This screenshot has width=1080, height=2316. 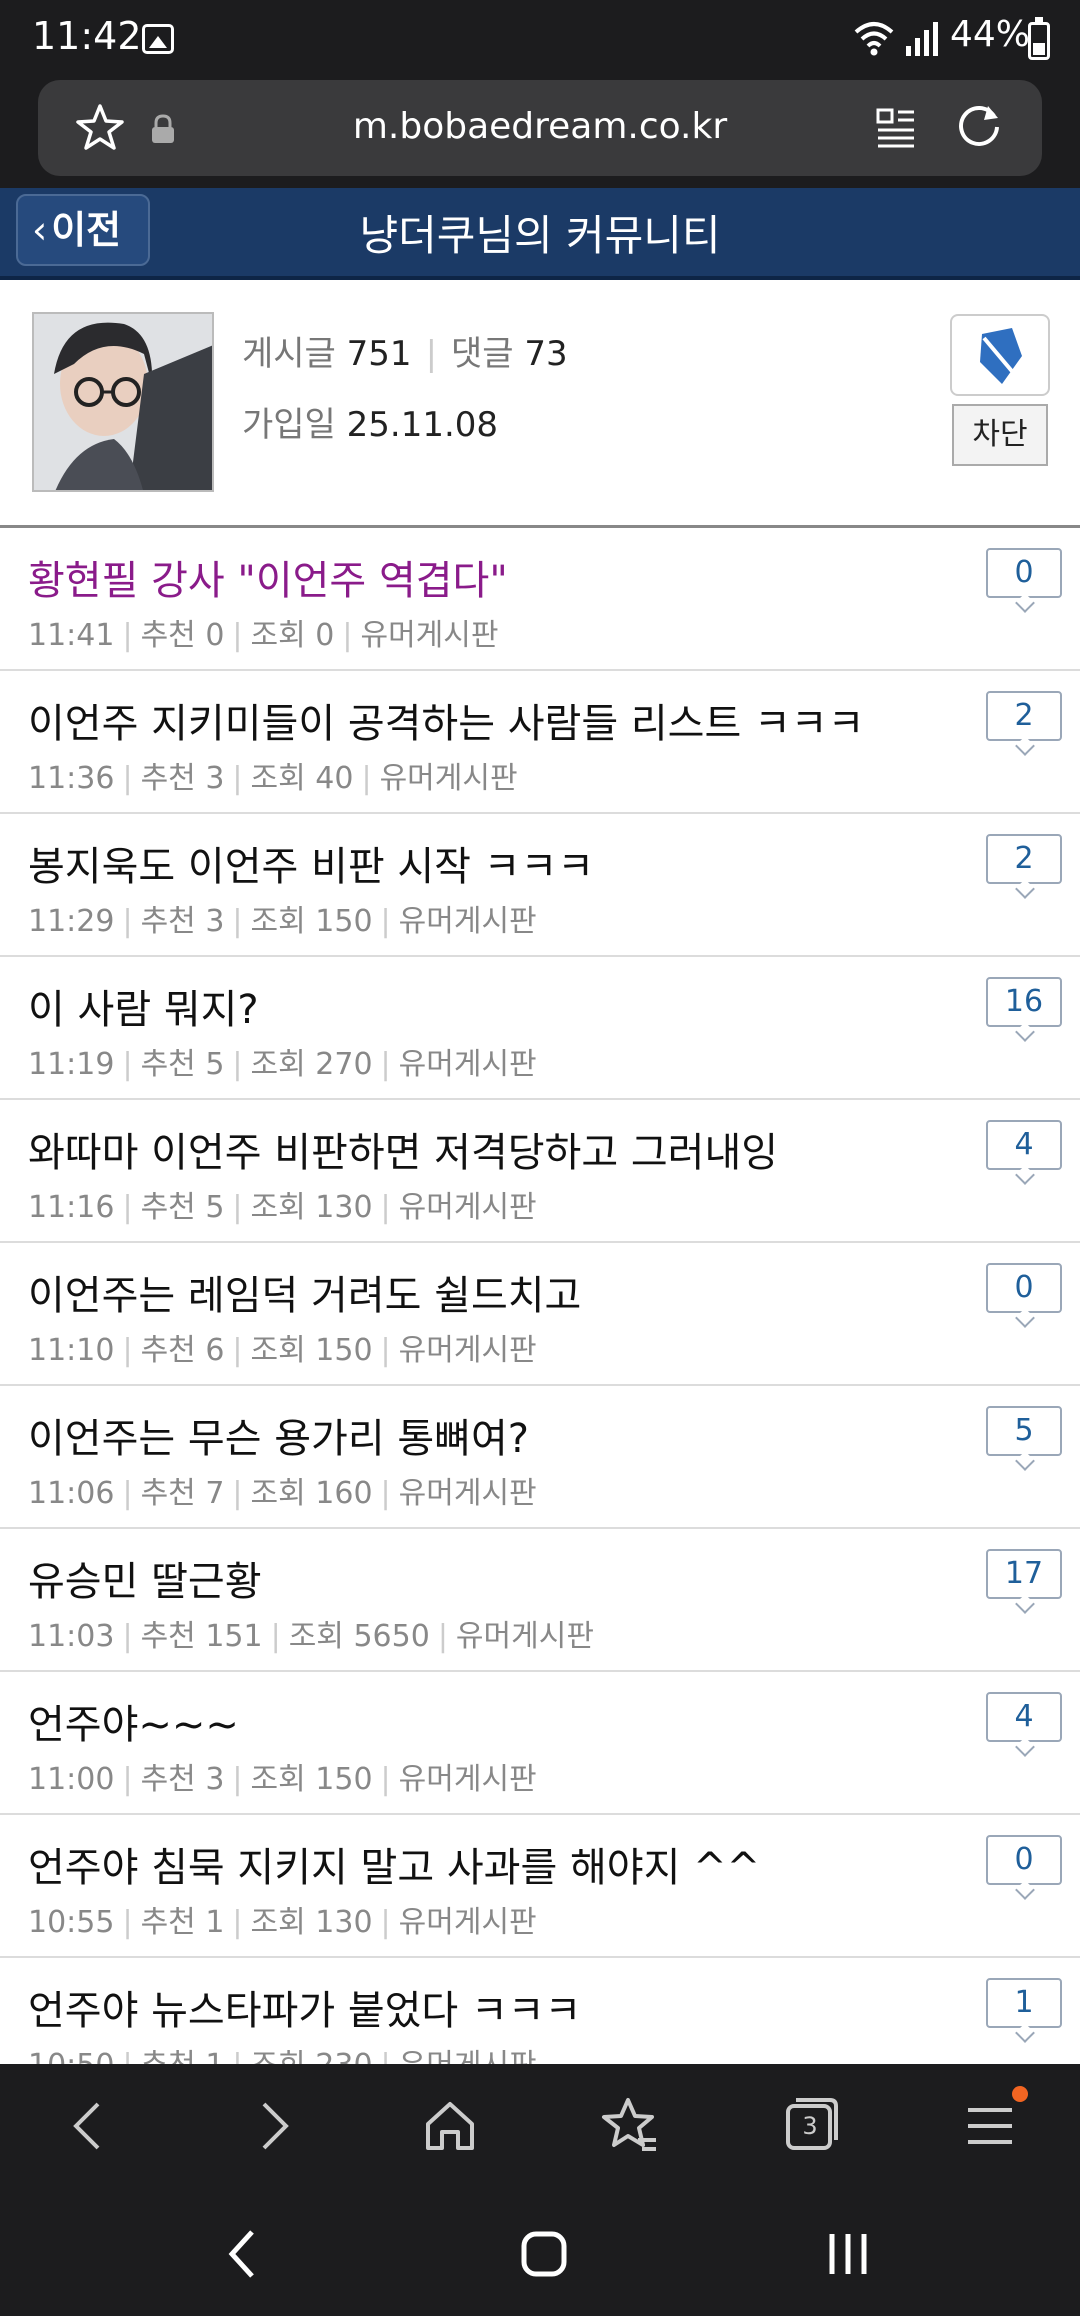 What do you see at coordinates (344, 1064) in the screenshot?
I see `views-count: 270` at bounding box center [344, 1064].